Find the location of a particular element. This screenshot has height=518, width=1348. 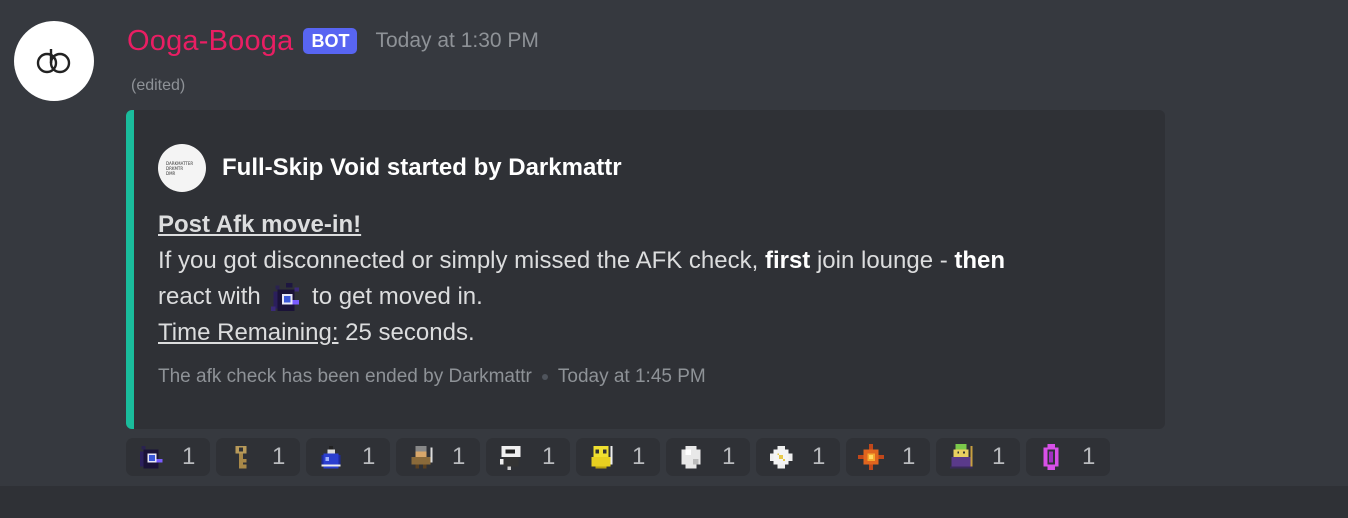

message-header: Ooga-Booga BOT Today at 1:30 PM is located at coordinates (333, 41).